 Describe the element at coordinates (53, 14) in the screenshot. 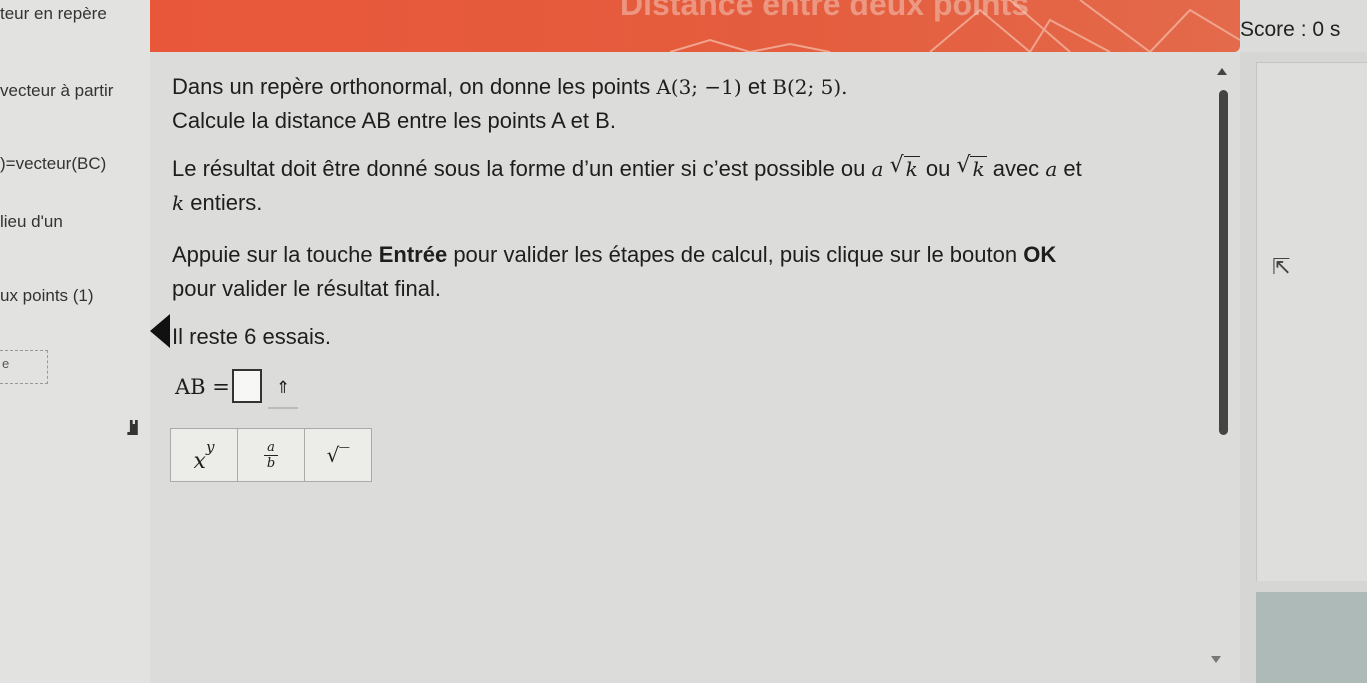

I see `sidebar-item-1: teur en repère` at that location.